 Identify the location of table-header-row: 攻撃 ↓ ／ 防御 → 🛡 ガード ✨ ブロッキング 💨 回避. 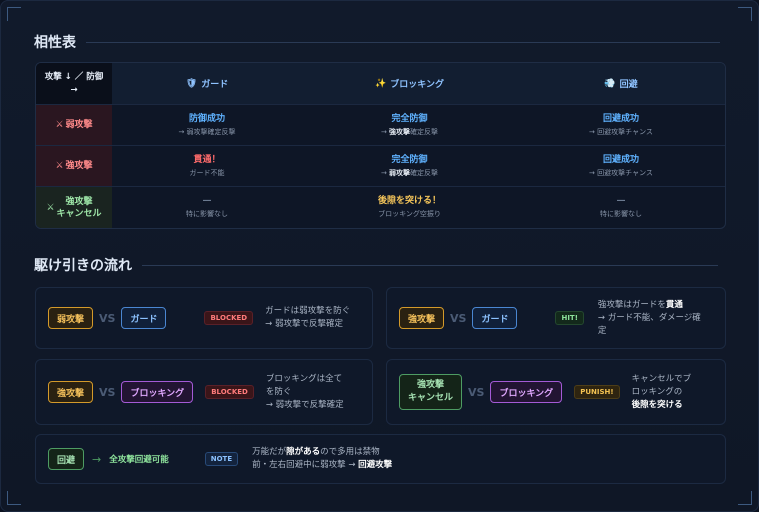
(380, 84).